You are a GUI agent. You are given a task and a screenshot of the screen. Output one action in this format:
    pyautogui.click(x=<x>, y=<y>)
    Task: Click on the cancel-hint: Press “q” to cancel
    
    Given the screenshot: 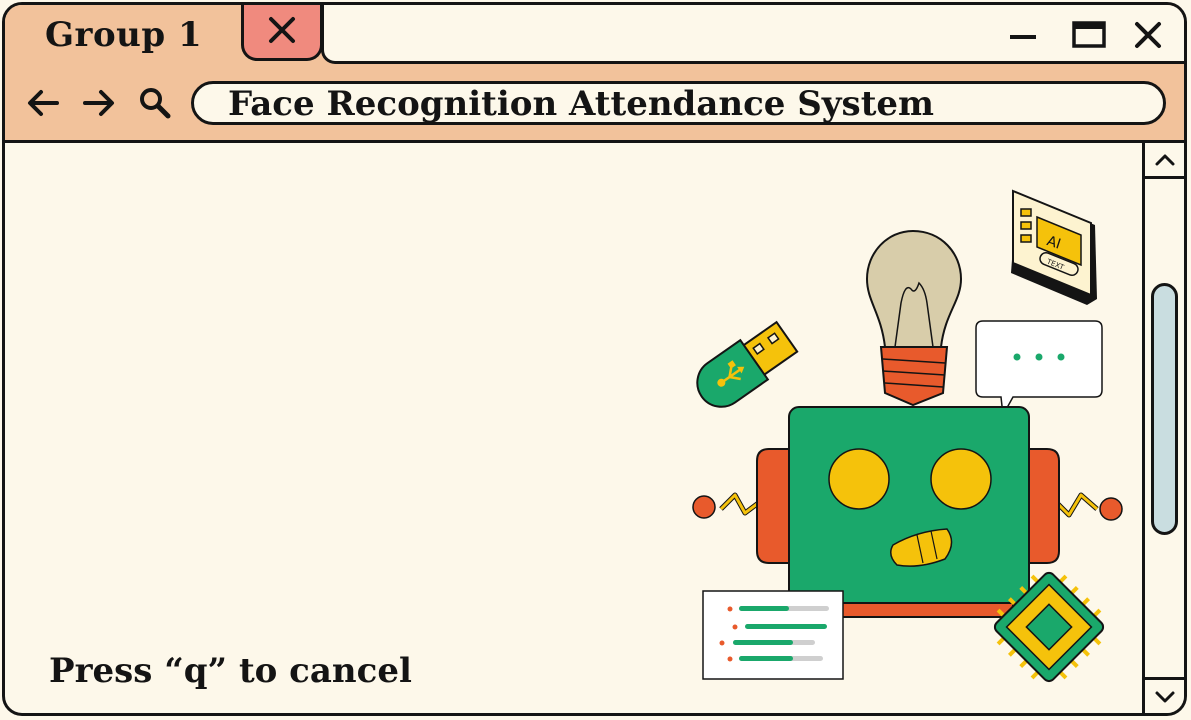 What is the action you would take?
    pyautogui.click(x=230, y=671)
    